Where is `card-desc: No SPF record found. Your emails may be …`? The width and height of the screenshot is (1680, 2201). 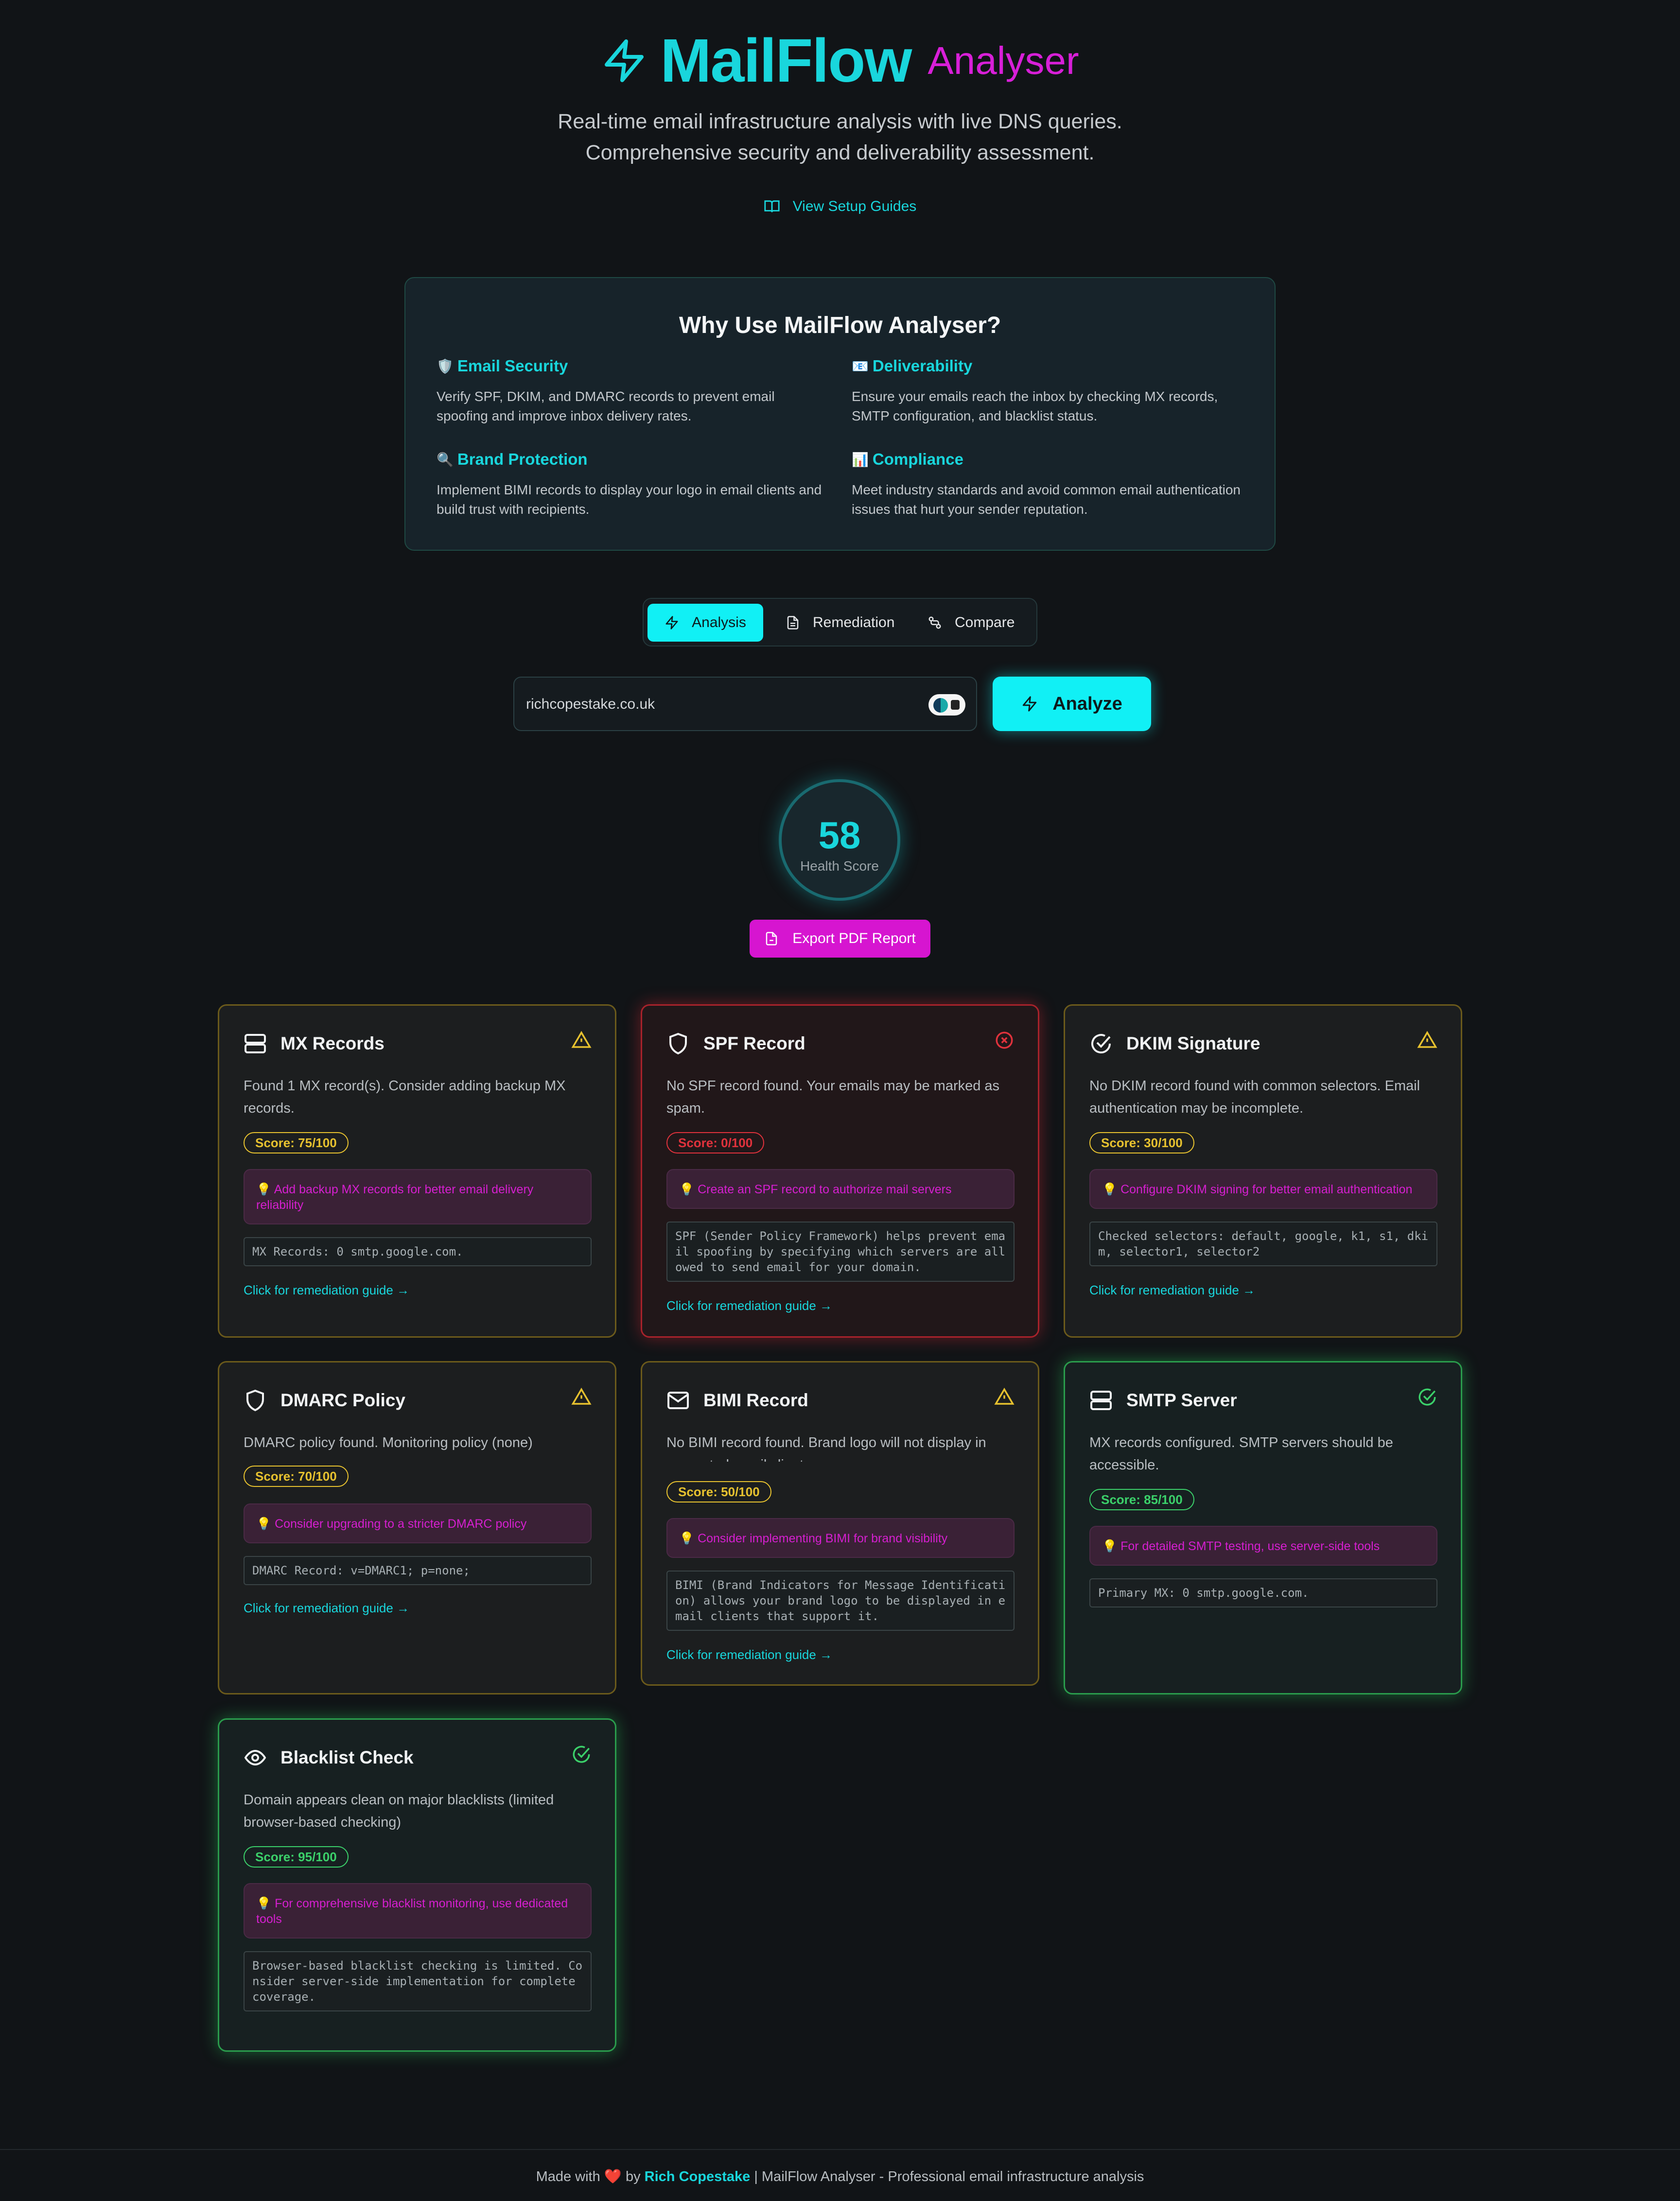
card-desc: No SPF record found. Your emails may be … is located at coordinates (833, 1097).